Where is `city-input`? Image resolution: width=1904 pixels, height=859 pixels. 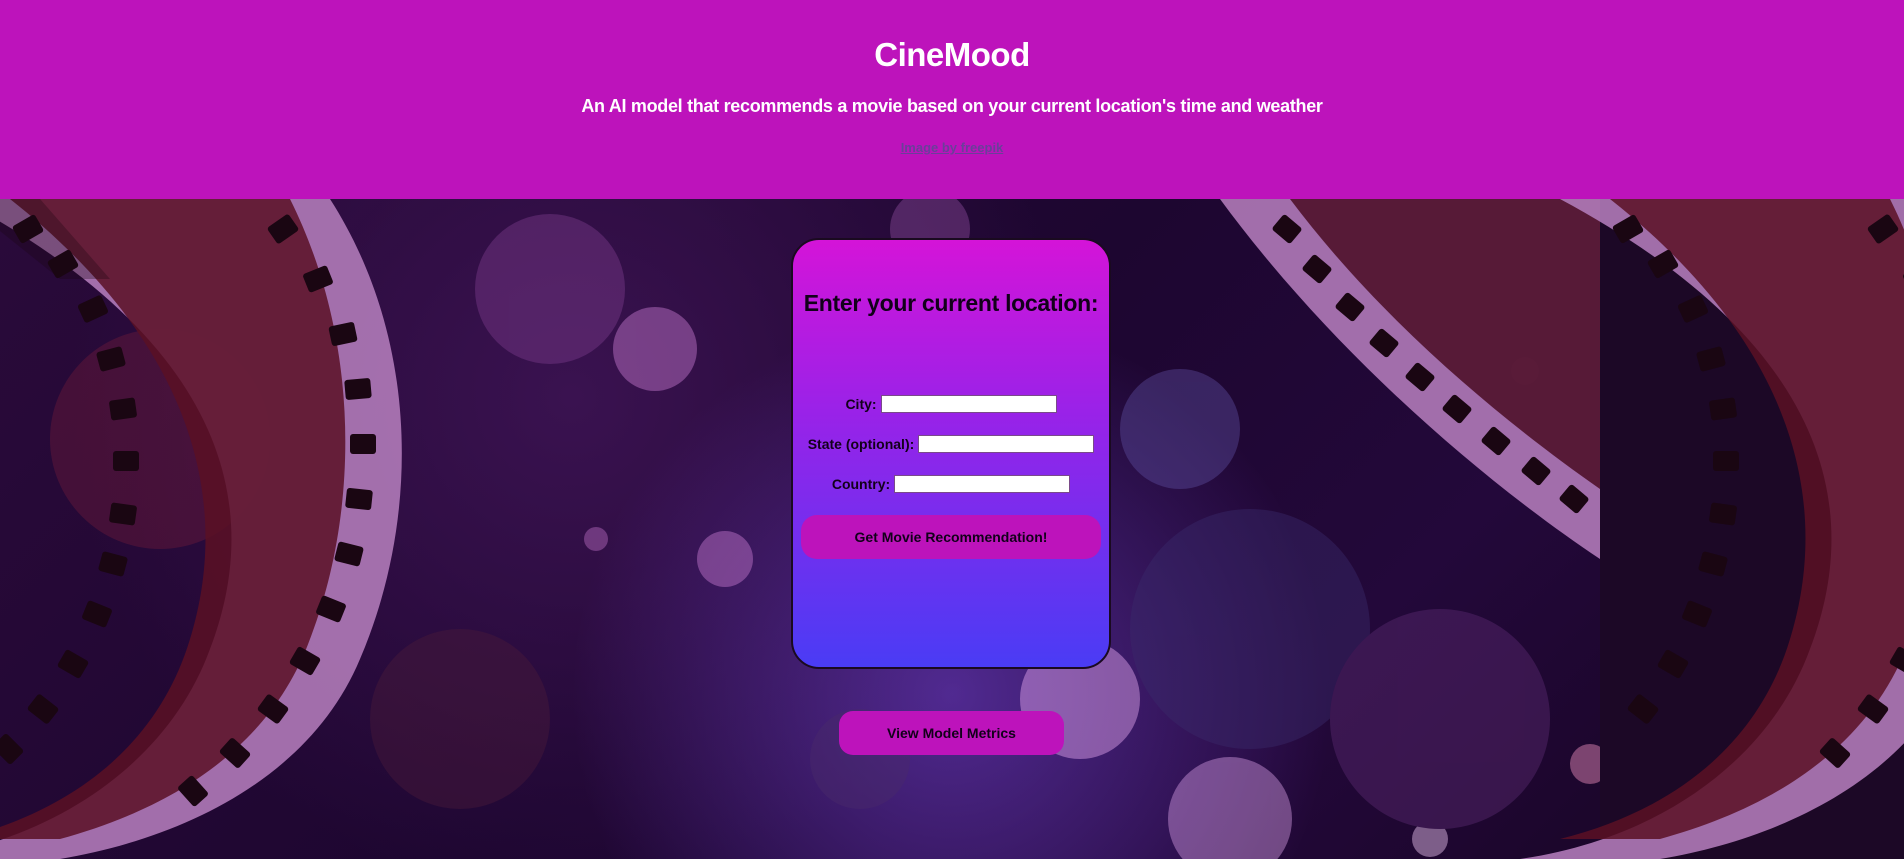 city-input is located at coordinates (968, 404).